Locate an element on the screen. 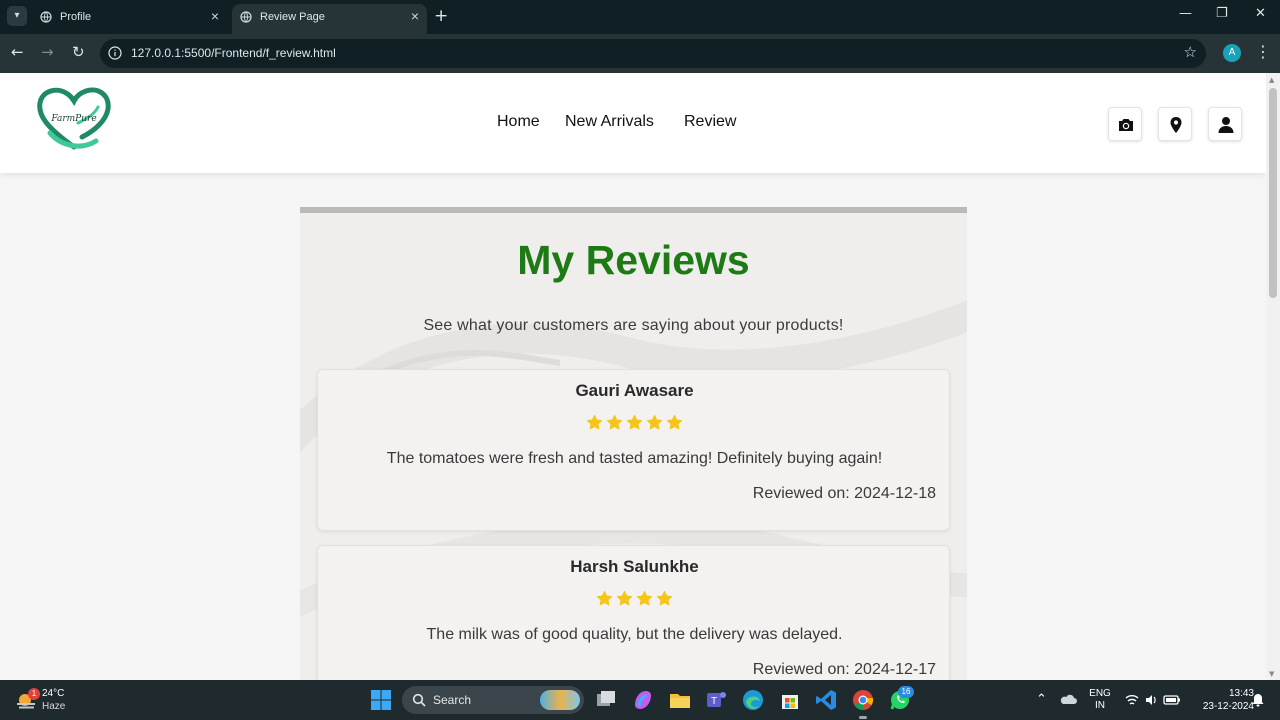 This screenshot has height=720, width=1280. clock-time: 13:43 is located at coordinates (1241, 693).